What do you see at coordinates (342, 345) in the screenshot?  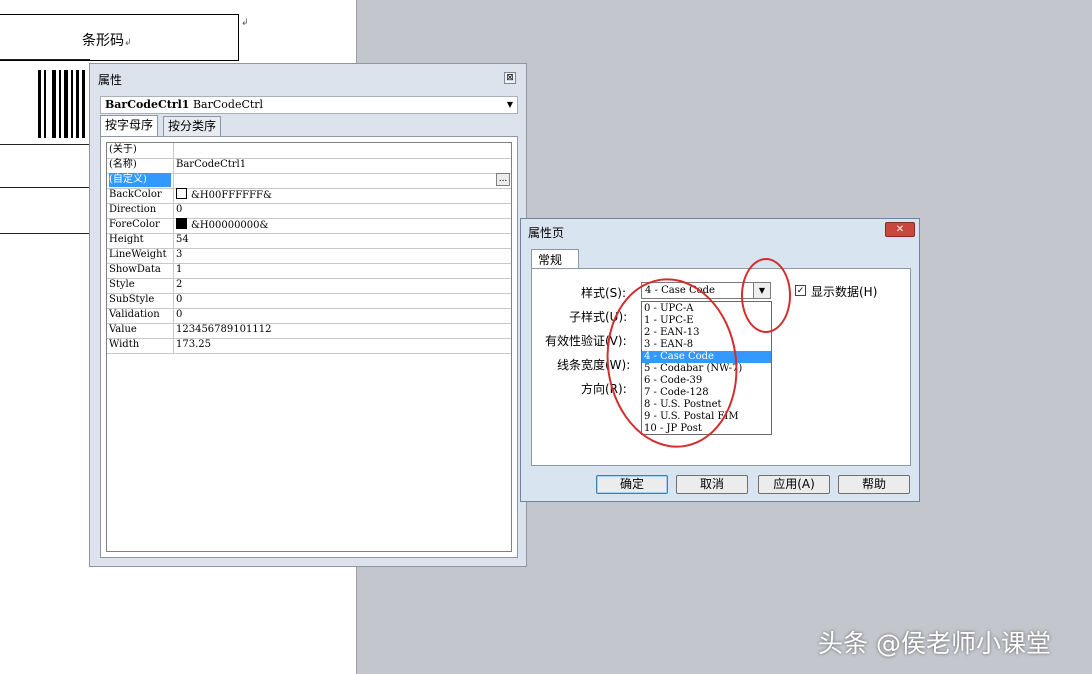 I see `property-value: 173.25` at bounding box center [342, 345].